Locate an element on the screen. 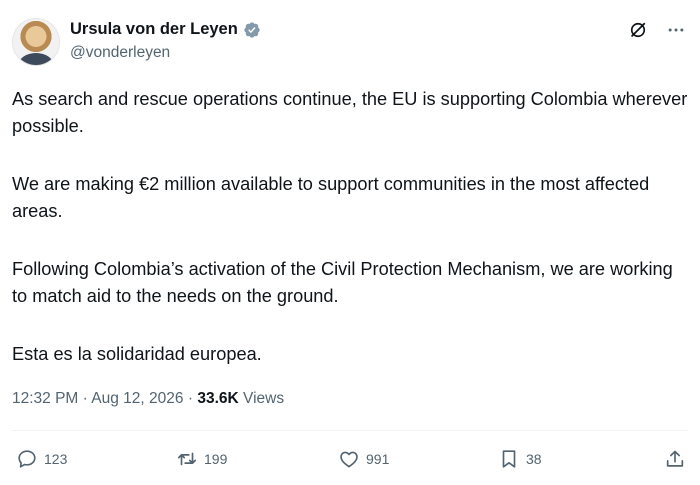 This screenshot has width=700, height=485. tweet-time: 12:32 PM is located at coordinates (45, 398).